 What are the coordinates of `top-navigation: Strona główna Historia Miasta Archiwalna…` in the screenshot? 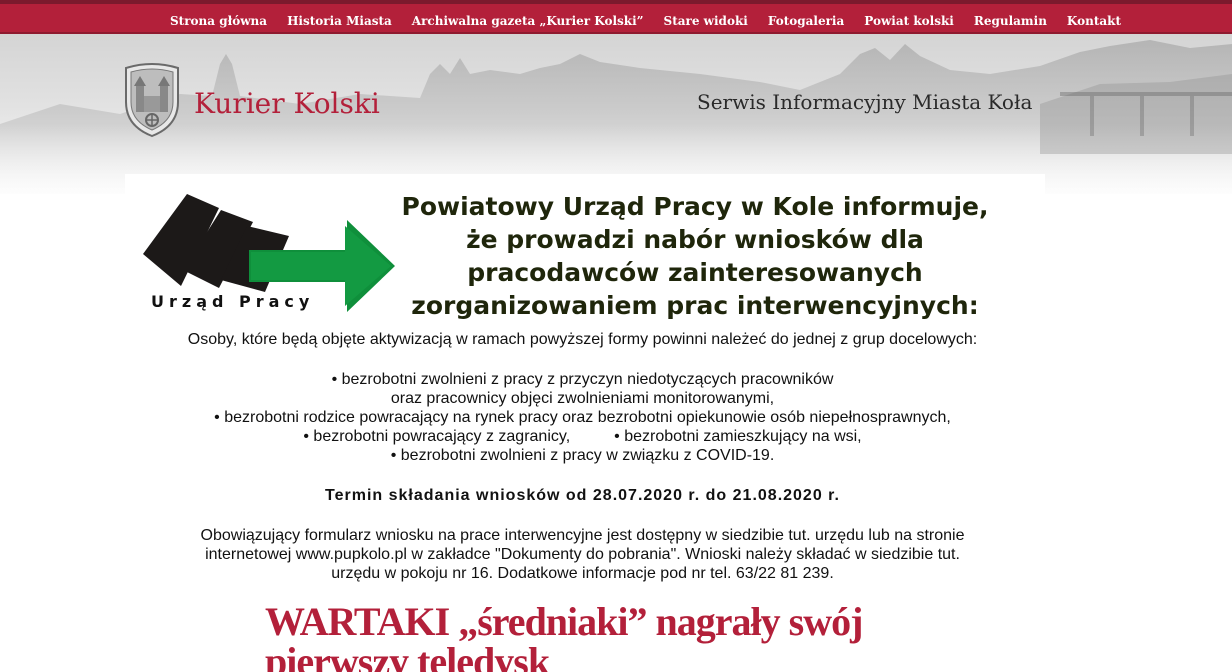 It's located at (616, 17).